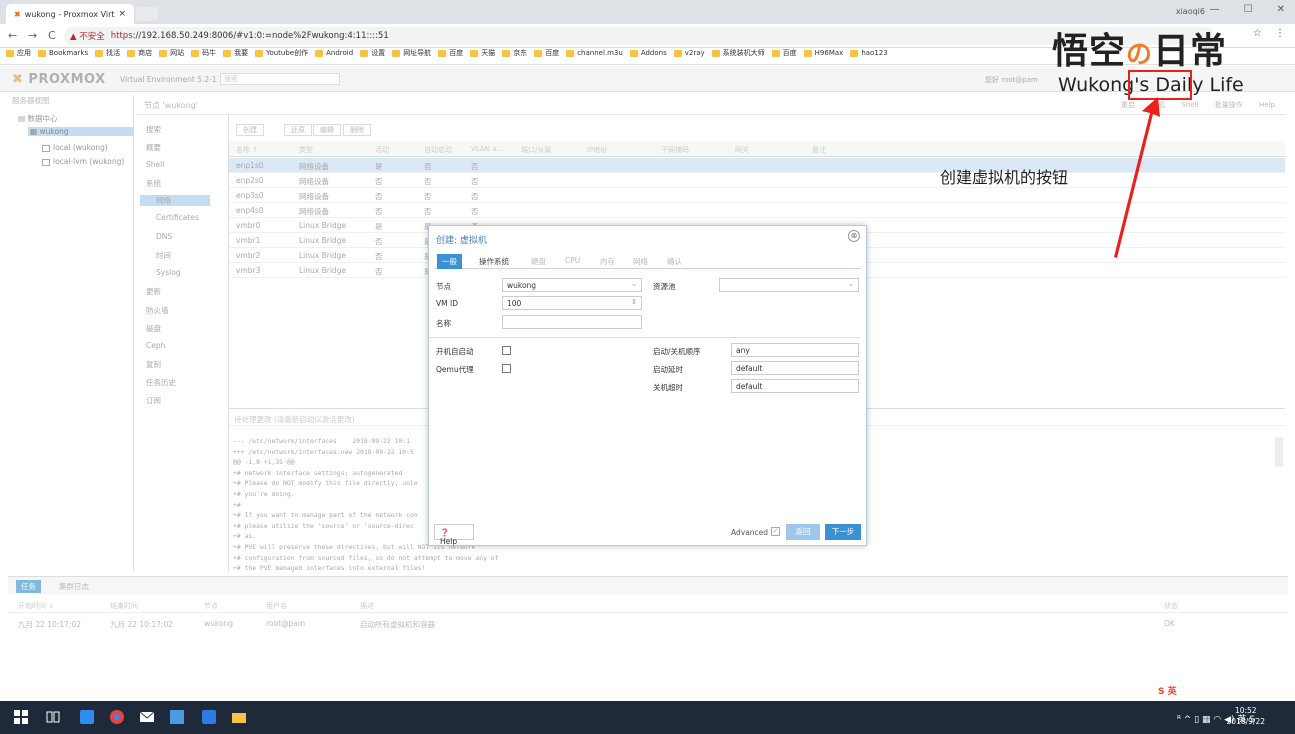 The image size is (1295, 734). I want to click on menu-disks: 磁盘, so click(153, 328).